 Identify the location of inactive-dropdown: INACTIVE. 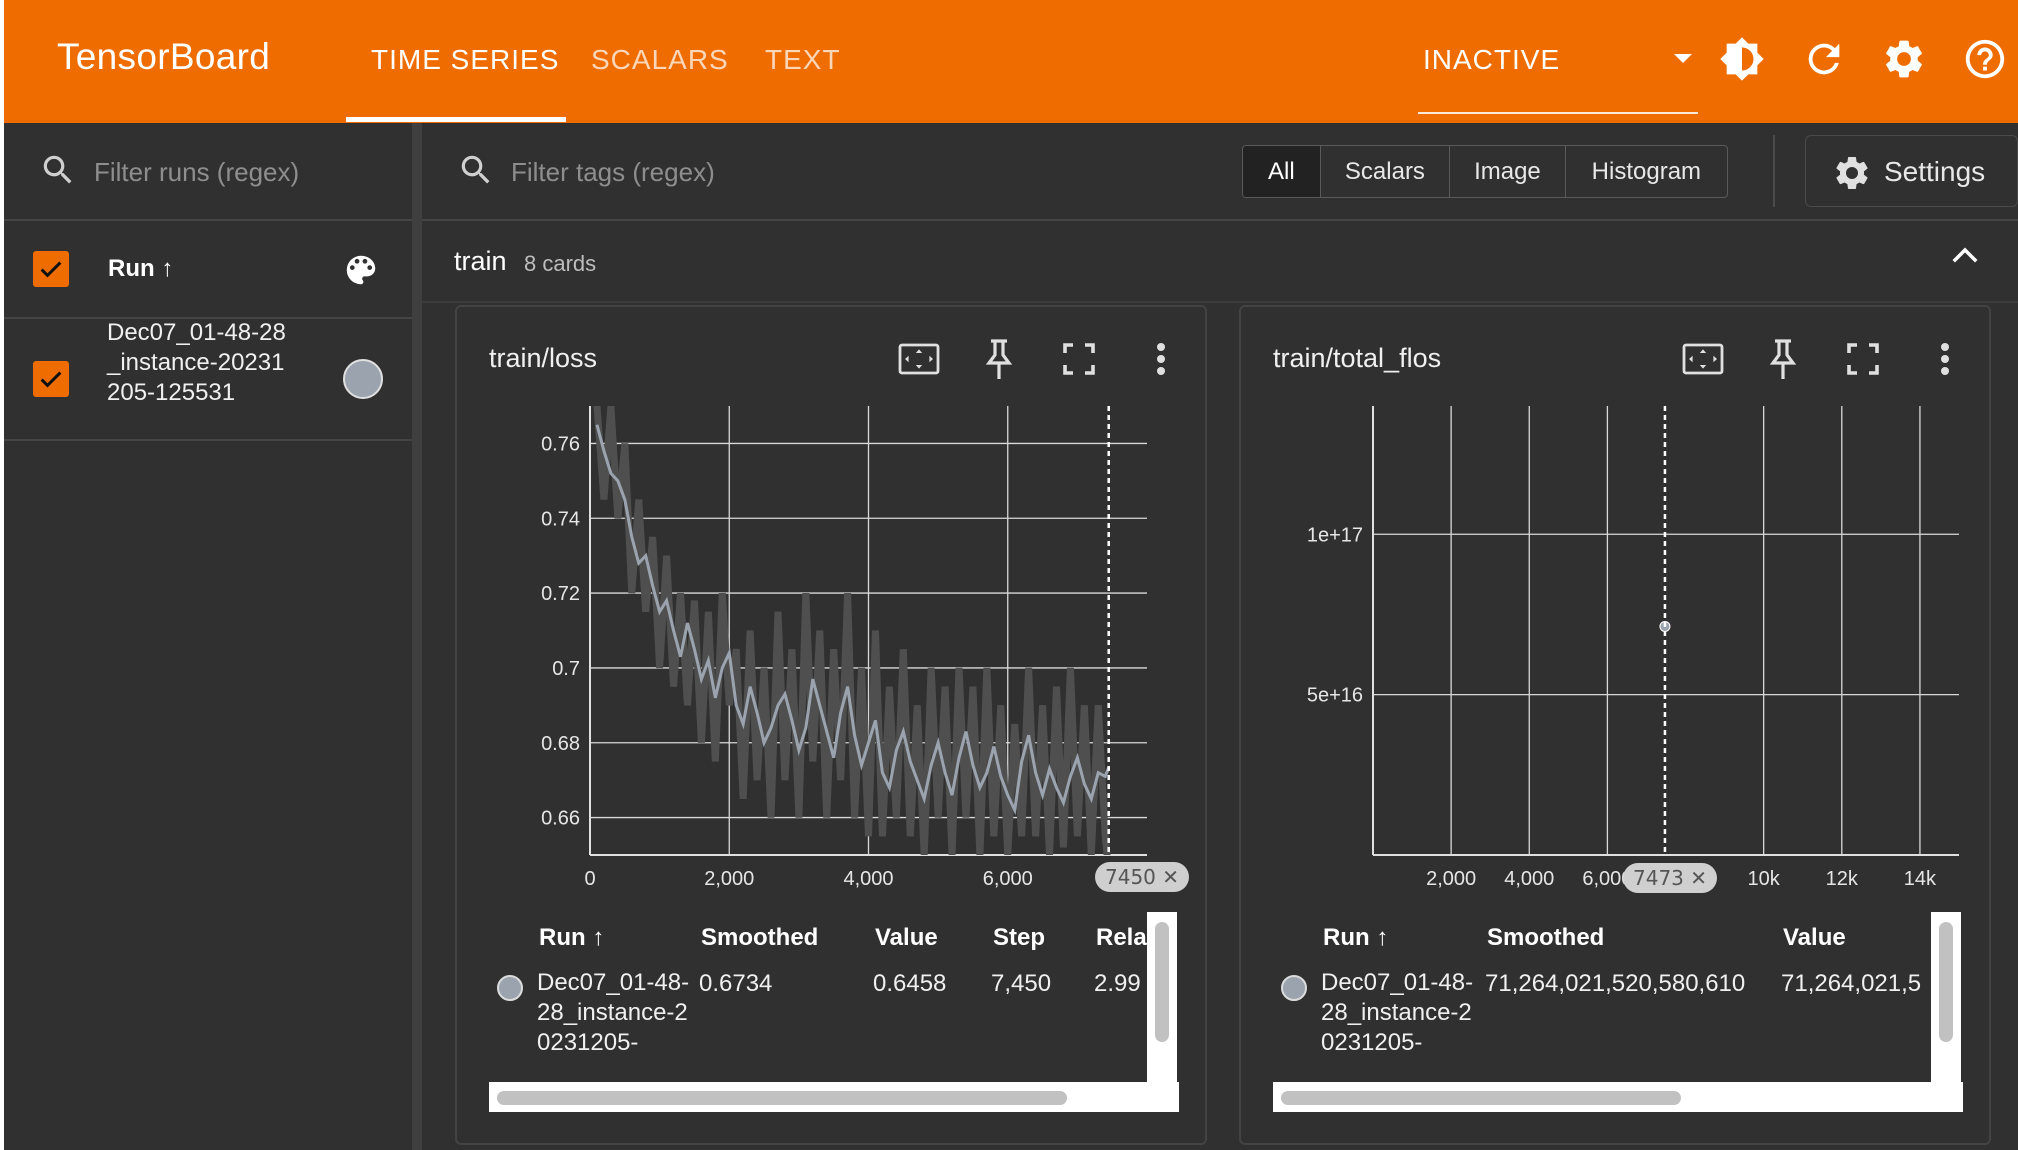
(1558, 79).